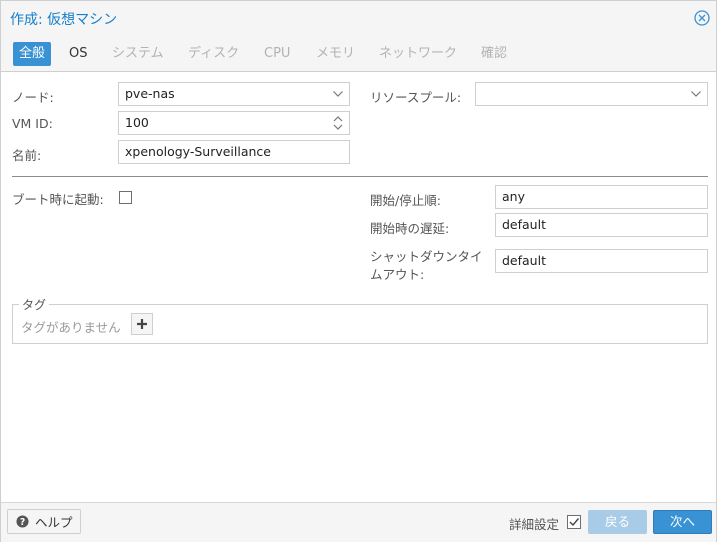 This screenshot has width=717, height=542. What do you see at coordinates (64, 20) in the screenshot?
I see `dialog-title: 作成: 仮想マシン` at bounding box center [64, 20].